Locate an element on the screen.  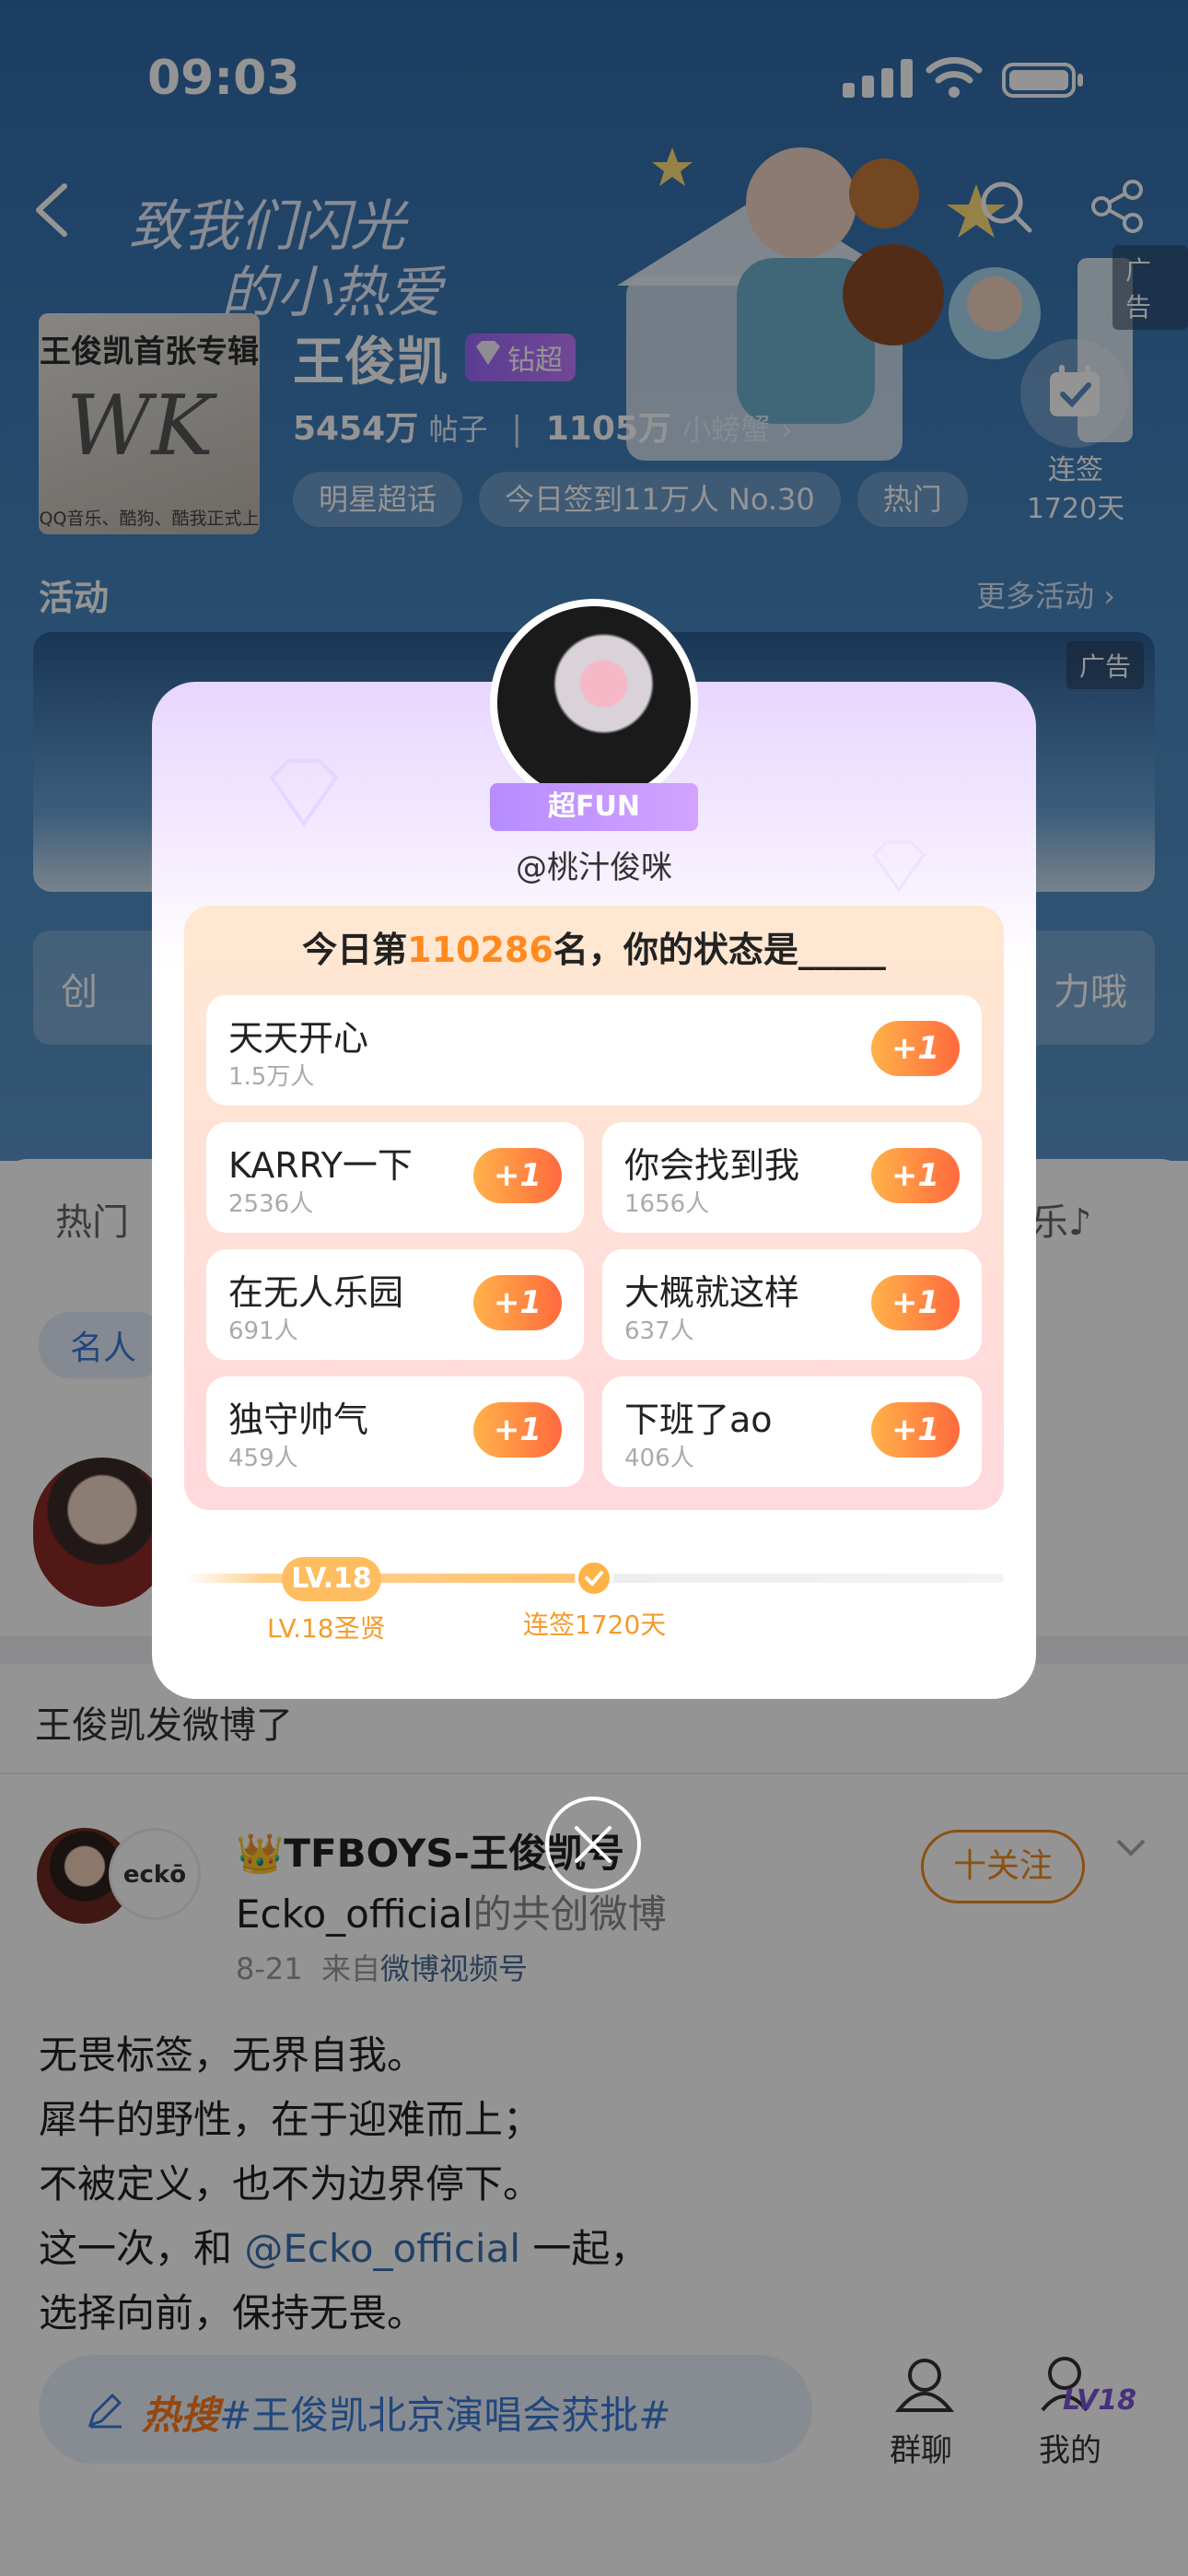
level-label: LV.18圣贤 is located at coordinates (326, 1628).